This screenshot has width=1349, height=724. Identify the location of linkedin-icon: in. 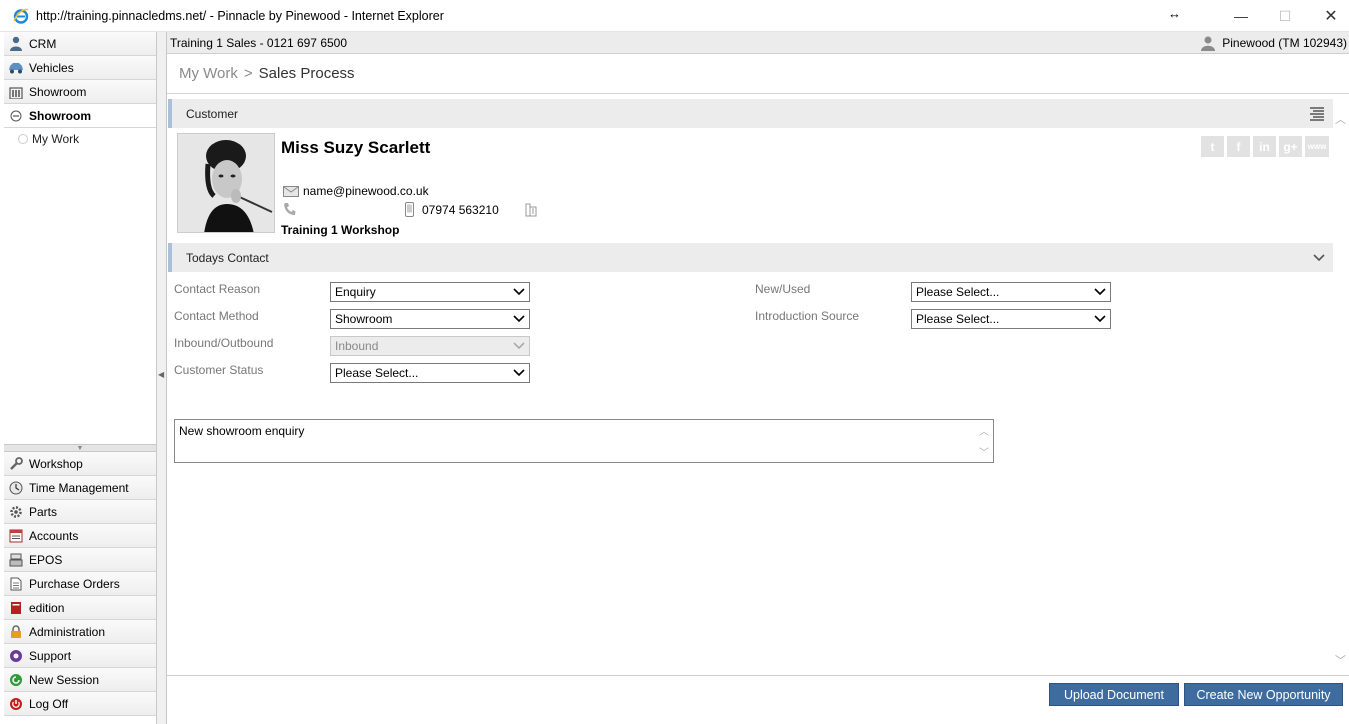
(1264, 146).